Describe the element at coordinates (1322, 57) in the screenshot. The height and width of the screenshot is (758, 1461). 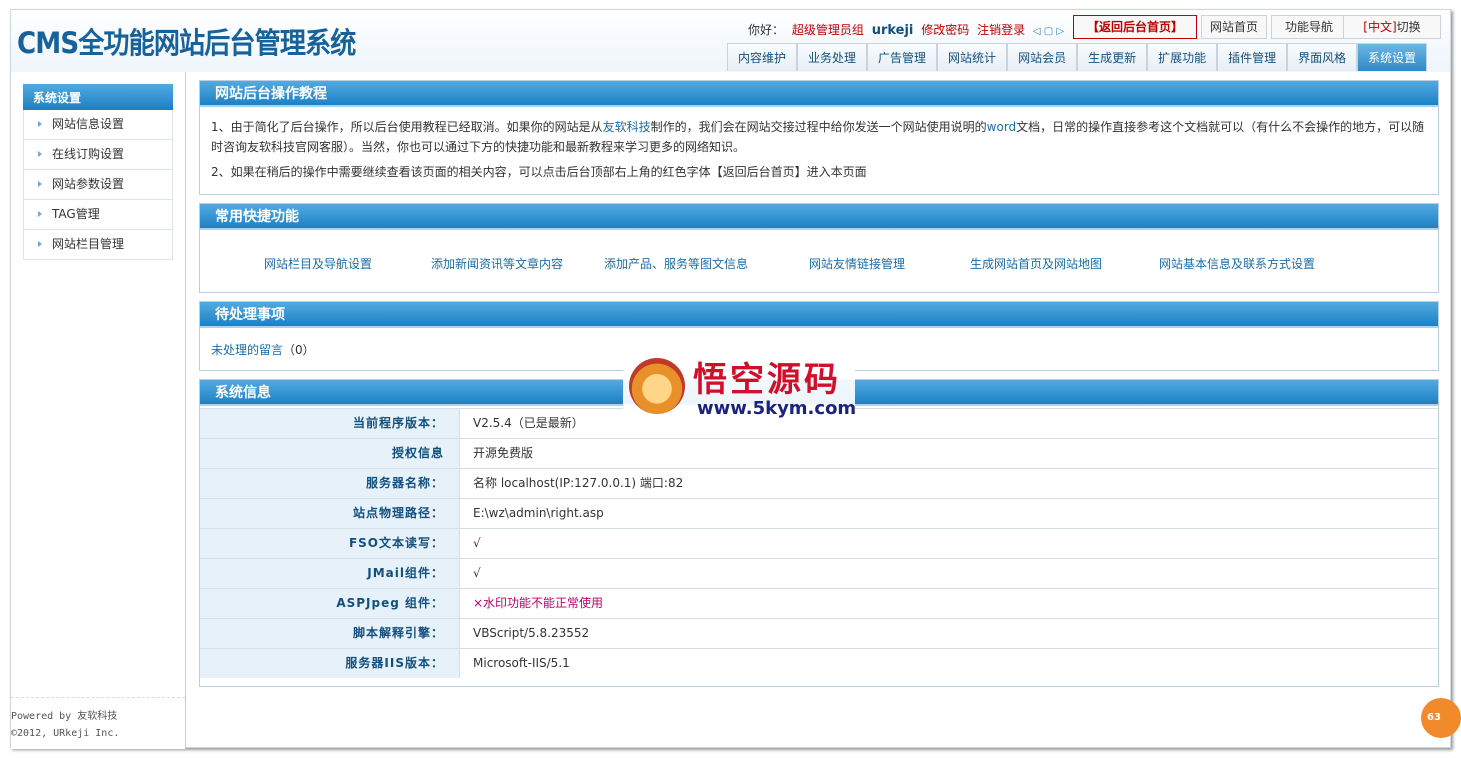
I see `tab-theme: 界面风格` at that location.